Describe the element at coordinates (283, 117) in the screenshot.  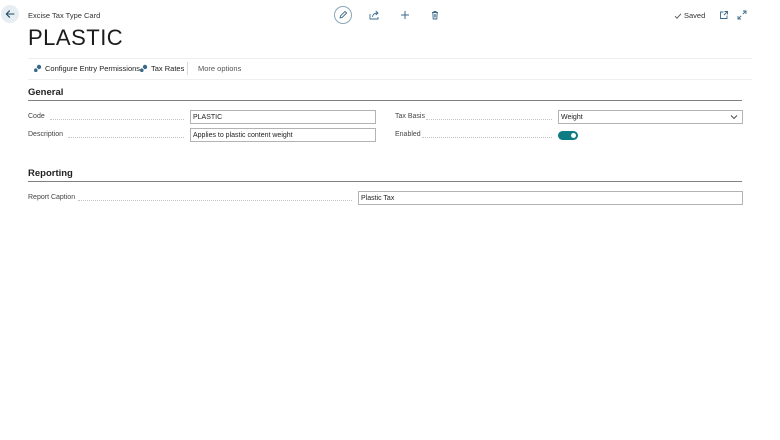
I see `code-field: PLASTIC` at that location.